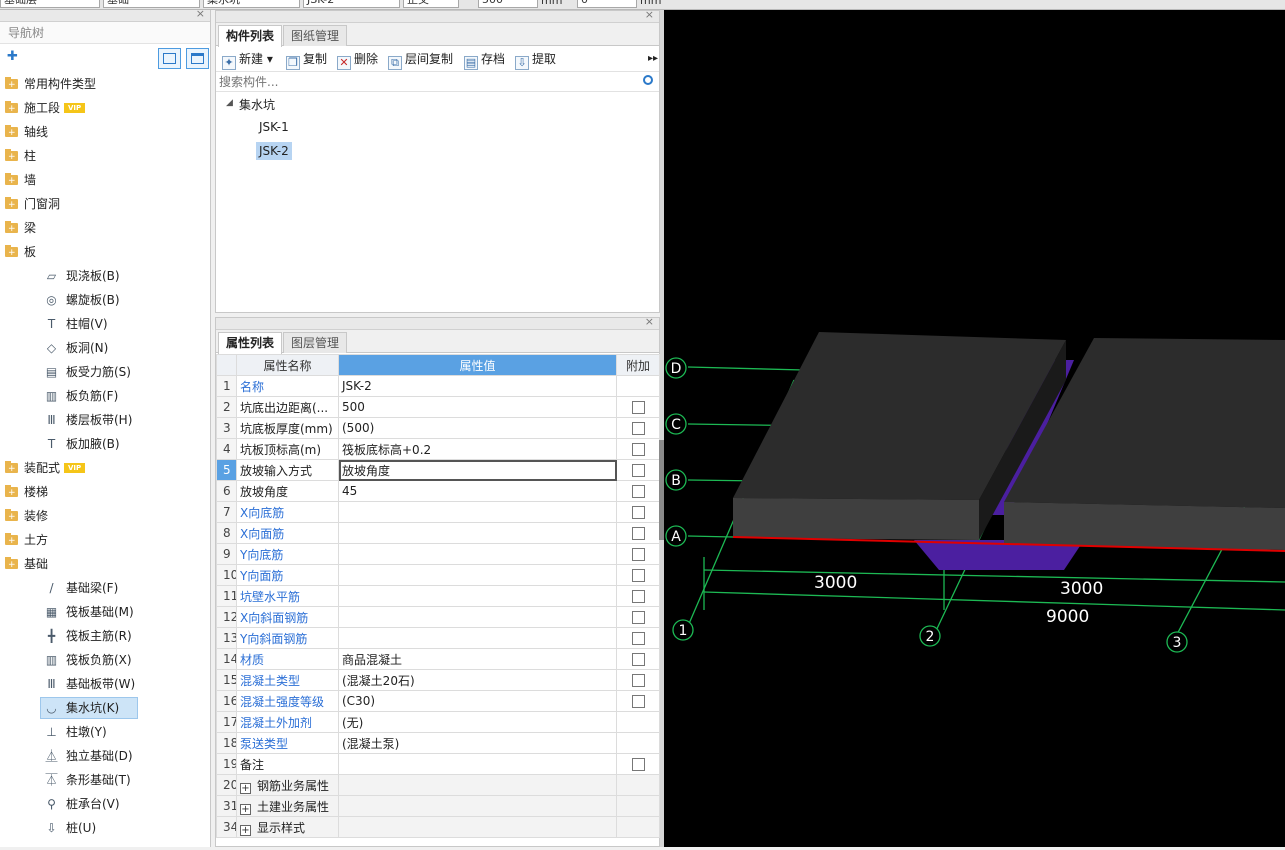  What do you see at coordinates (105, 588) in the screenshot?
I see `nav-item: / 基础梁(F)` at bounding box center [105, 588].